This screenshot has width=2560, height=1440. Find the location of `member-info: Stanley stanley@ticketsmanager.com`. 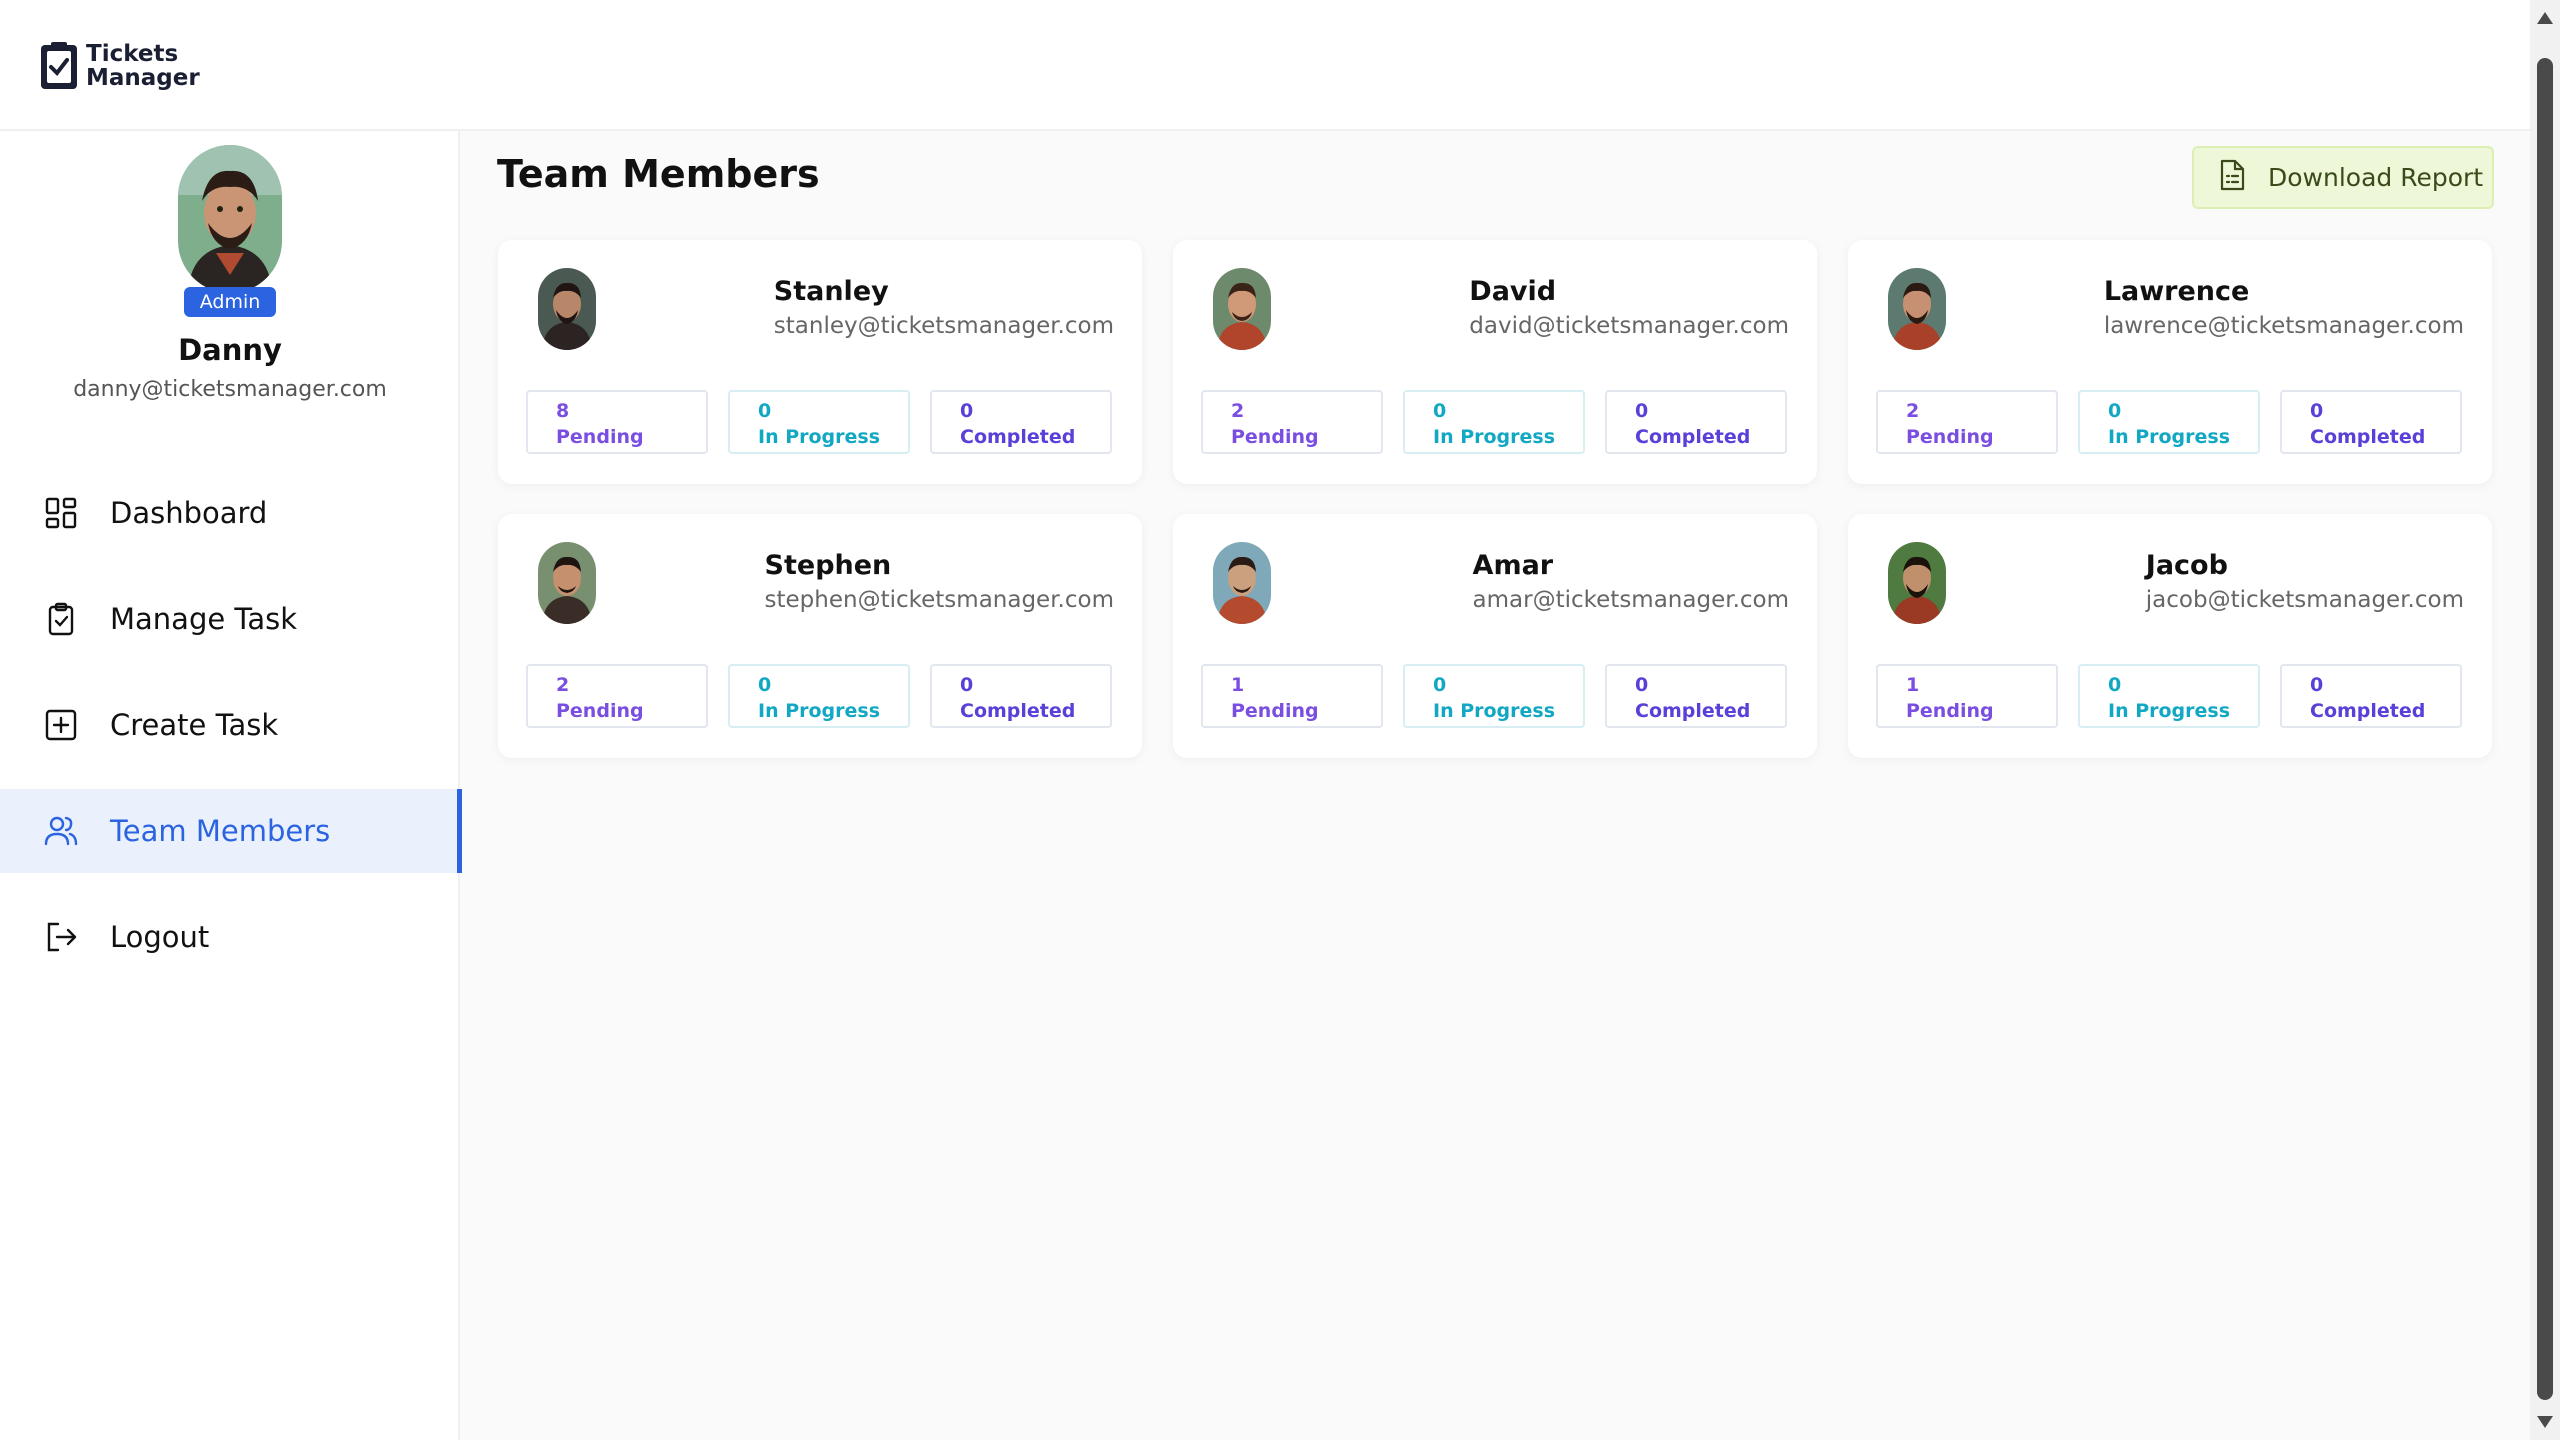

member-info: Stanley stanley@ticketsmanager.com is located at coordinates (944, 307).